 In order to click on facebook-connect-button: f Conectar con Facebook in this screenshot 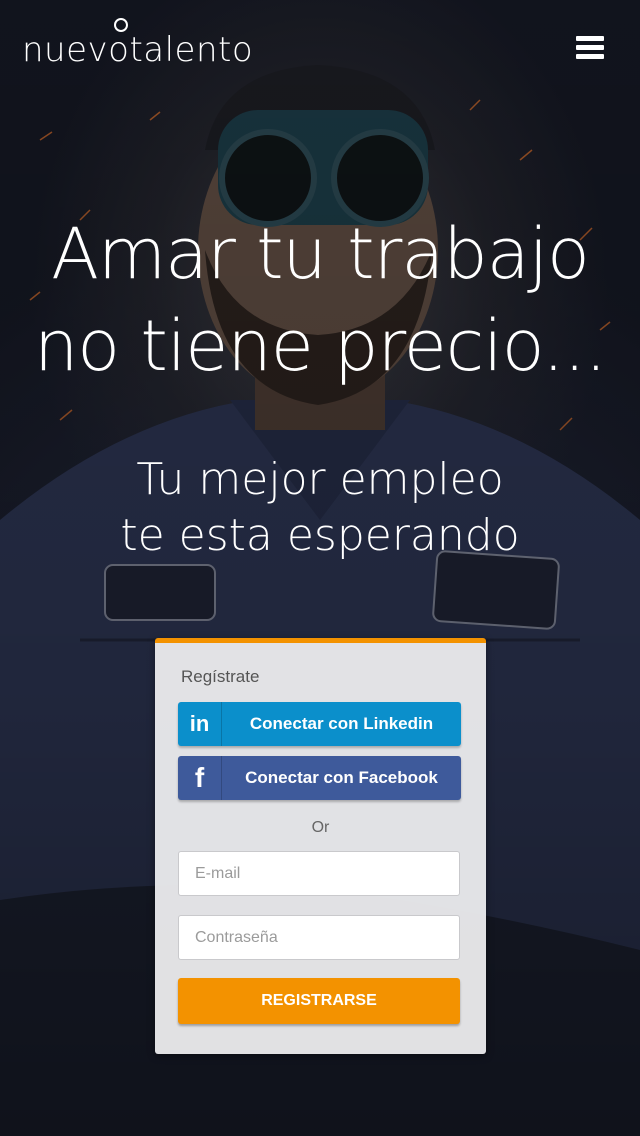, I will do `click(319, 778)`.